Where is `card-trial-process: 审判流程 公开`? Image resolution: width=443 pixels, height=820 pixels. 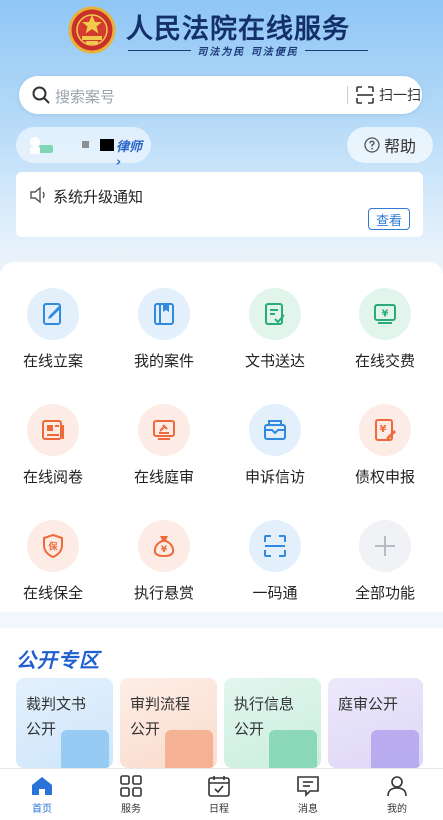
card-trial-process: 审判流程 公开 is located at coordinates (168, 723).